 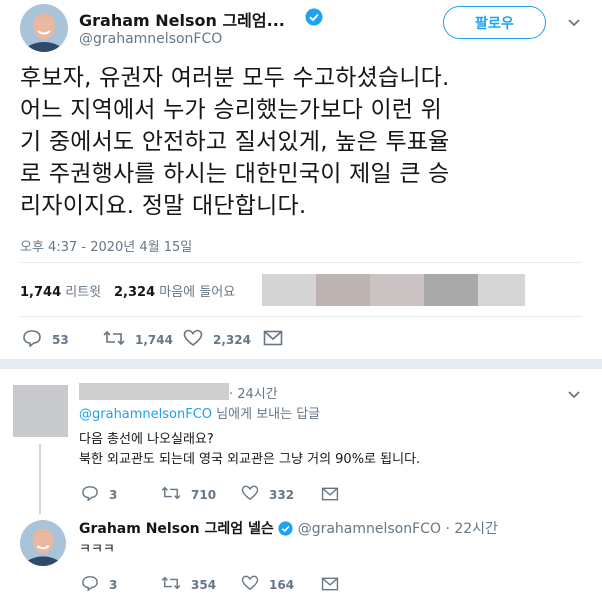 What do you see at coordinates (204, 494) in the screenshot?
I see `retweet-count: 710` at bounding box center [204, 494].